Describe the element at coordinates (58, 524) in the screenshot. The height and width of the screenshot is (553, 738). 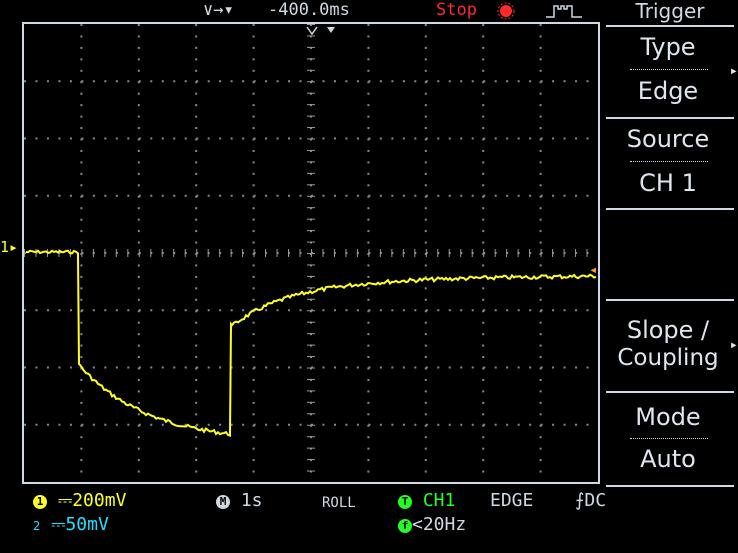
I see `ch2-coupling-icon: ⎓` at that location.